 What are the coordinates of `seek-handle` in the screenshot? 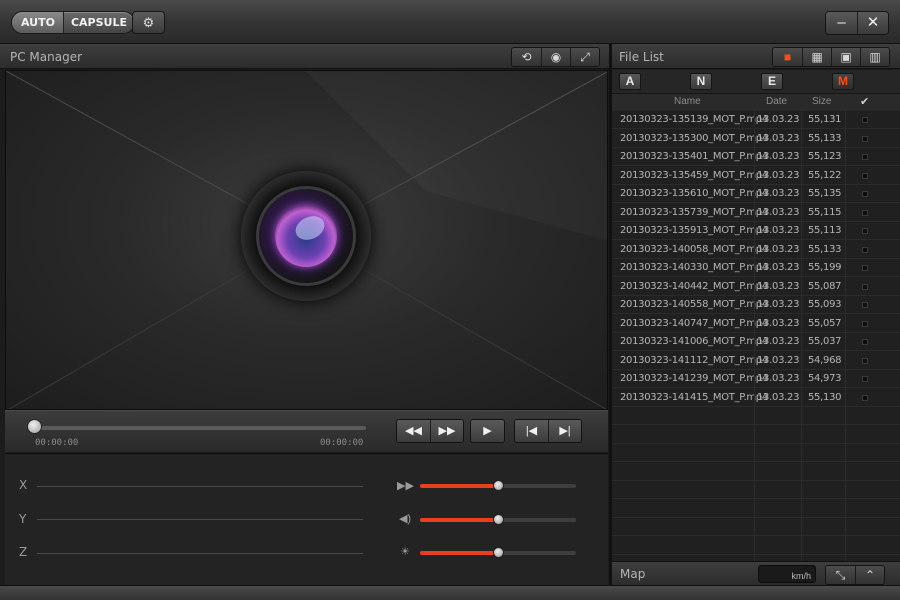 It's located at (34, 426).